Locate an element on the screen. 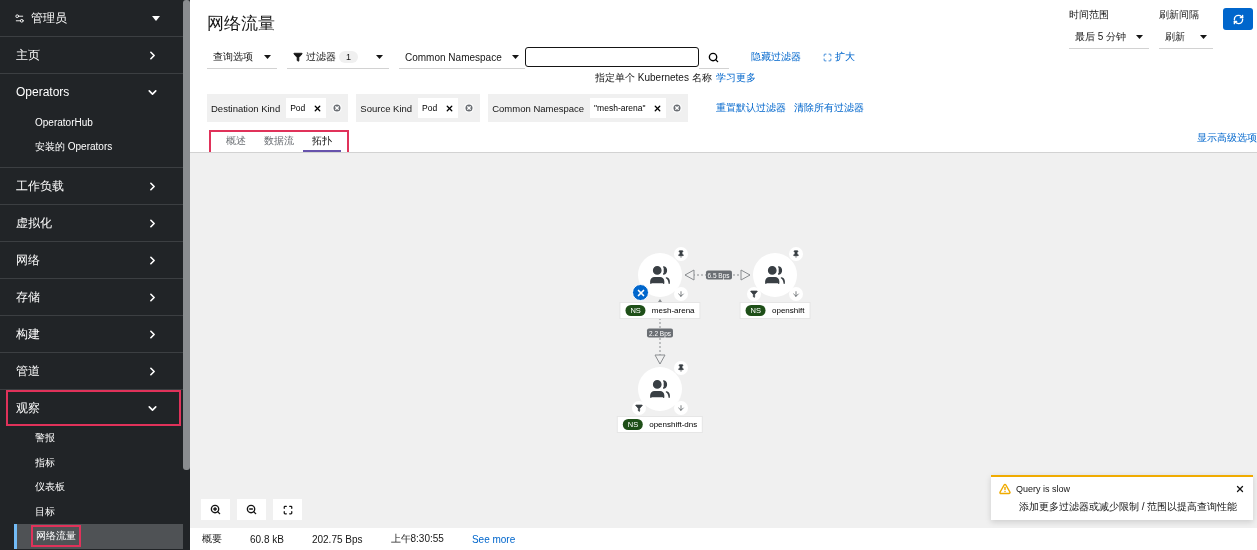  summary-value: 上午8:30:55 is located at coordinates (417, 539).